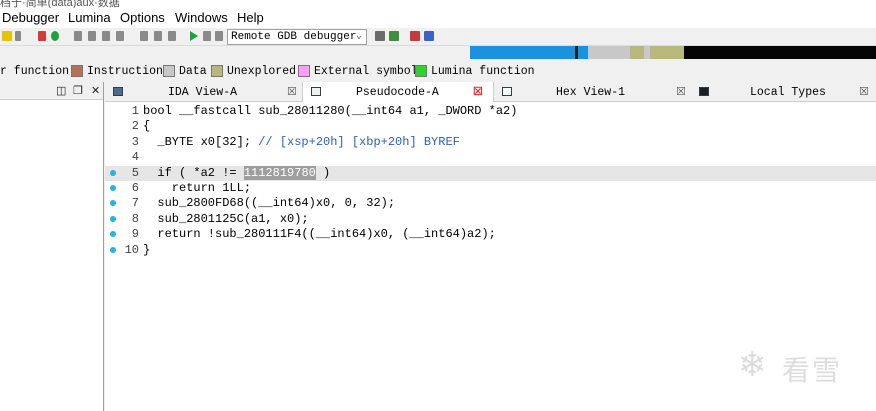  I want to click on enums-icon, so click(120, 36).